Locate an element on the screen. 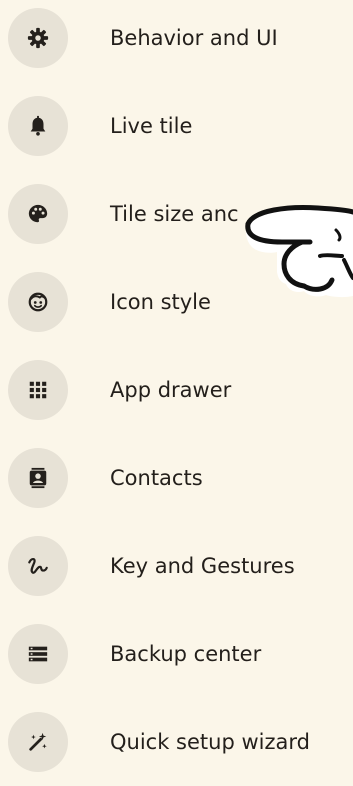 The width and height of the screenshot is (353, 786). grid-icon is located at coordinates (38, 390).